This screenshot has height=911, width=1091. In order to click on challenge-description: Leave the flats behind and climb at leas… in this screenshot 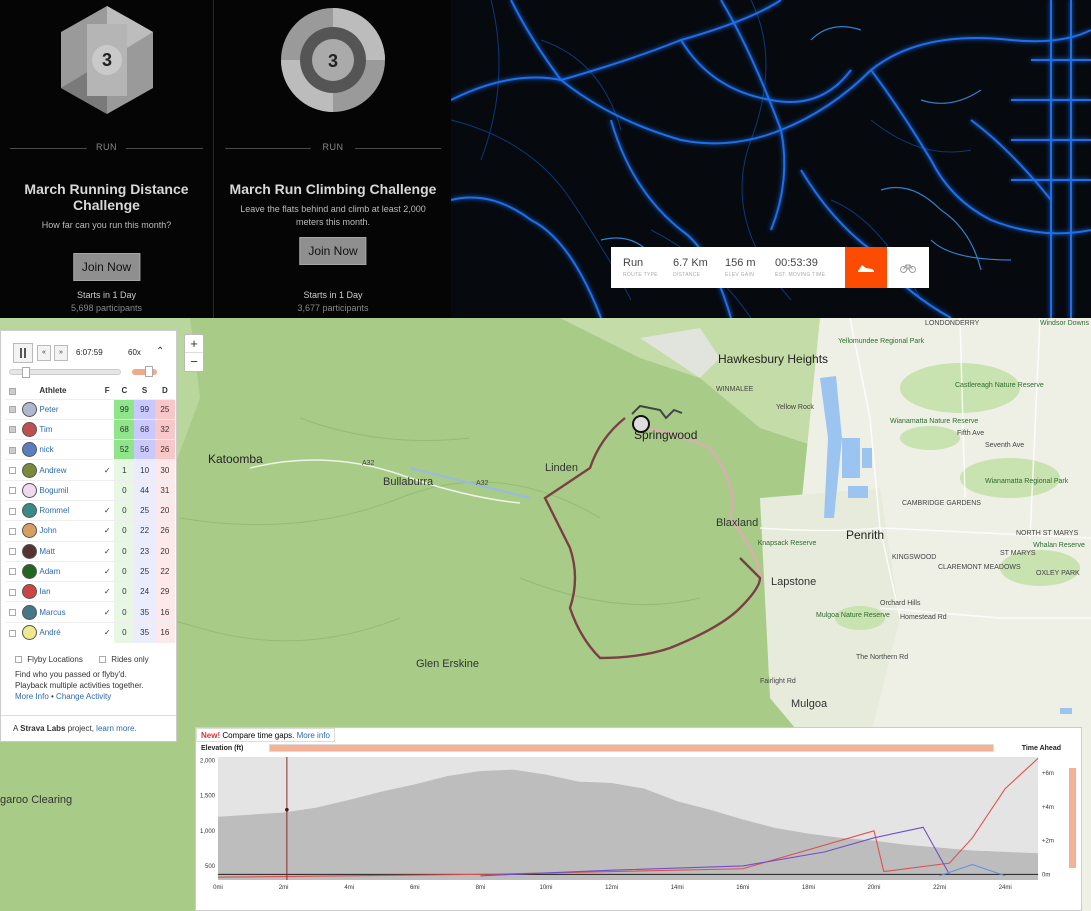, I will do `click(333, 215)`.